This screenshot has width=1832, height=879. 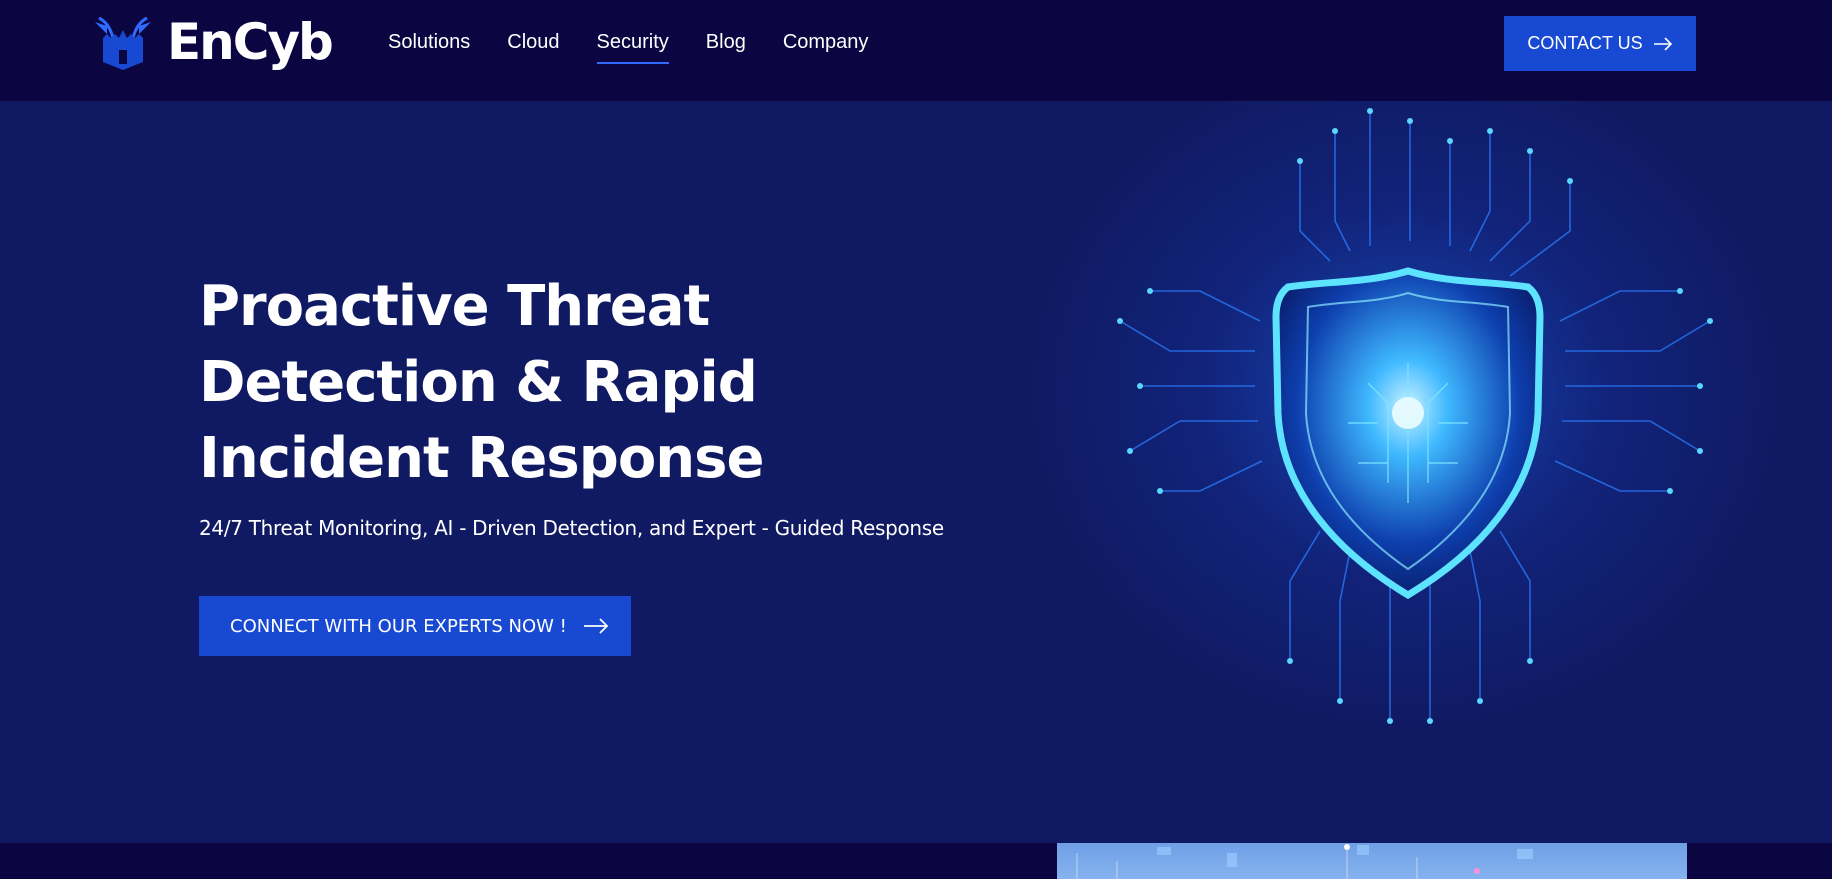 What do you see at coordinates (1585, 43) in the screenshot?
I see `contact-us-label: CONTACT US` at bounding box center [1585, 43].